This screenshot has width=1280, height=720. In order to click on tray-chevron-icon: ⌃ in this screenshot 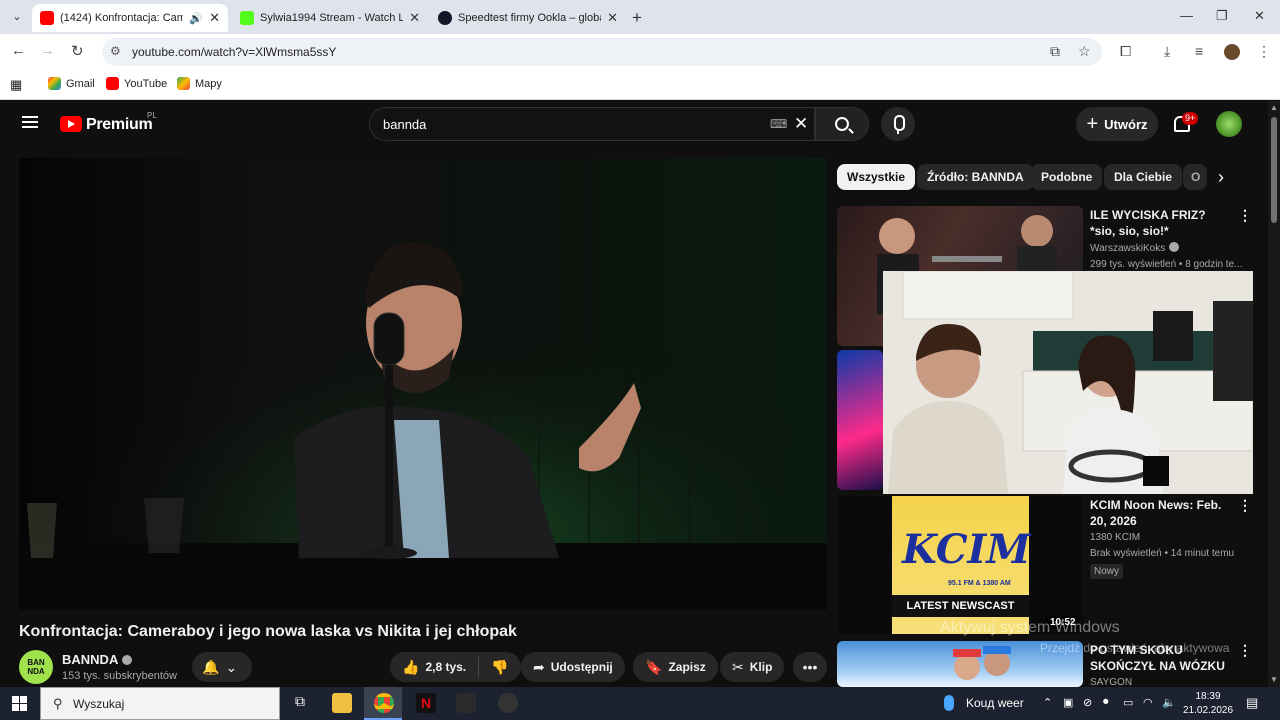, I will do `click(1047, 702)`.